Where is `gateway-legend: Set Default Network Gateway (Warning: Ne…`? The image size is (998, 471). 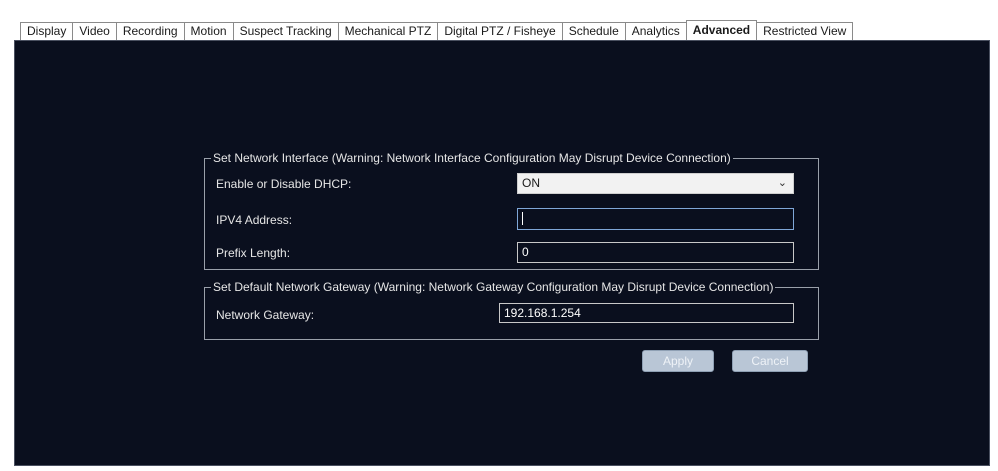 gateway-legend: Set Default Network Gateway (Warning: Ne… is located at coordinates (493, 287).